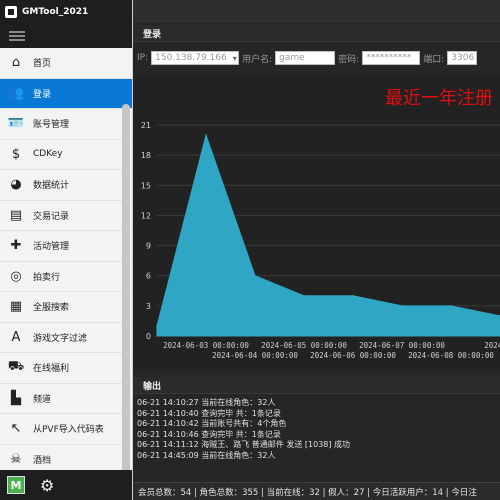 Image resolution: width=500 pixels, height=500 pixels. I want to click on x-tick-label: 2024-06-05 00:00:00, so click(304, 345).